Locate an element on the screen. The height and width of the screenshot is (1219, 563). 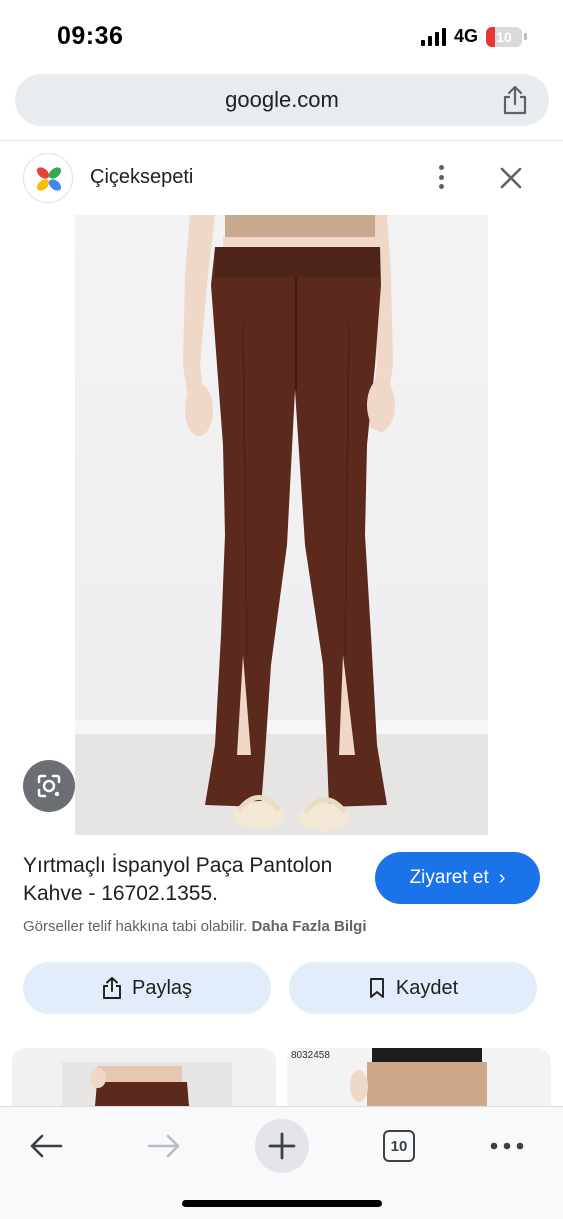
forward-button is located at coordinates (164, 1146).